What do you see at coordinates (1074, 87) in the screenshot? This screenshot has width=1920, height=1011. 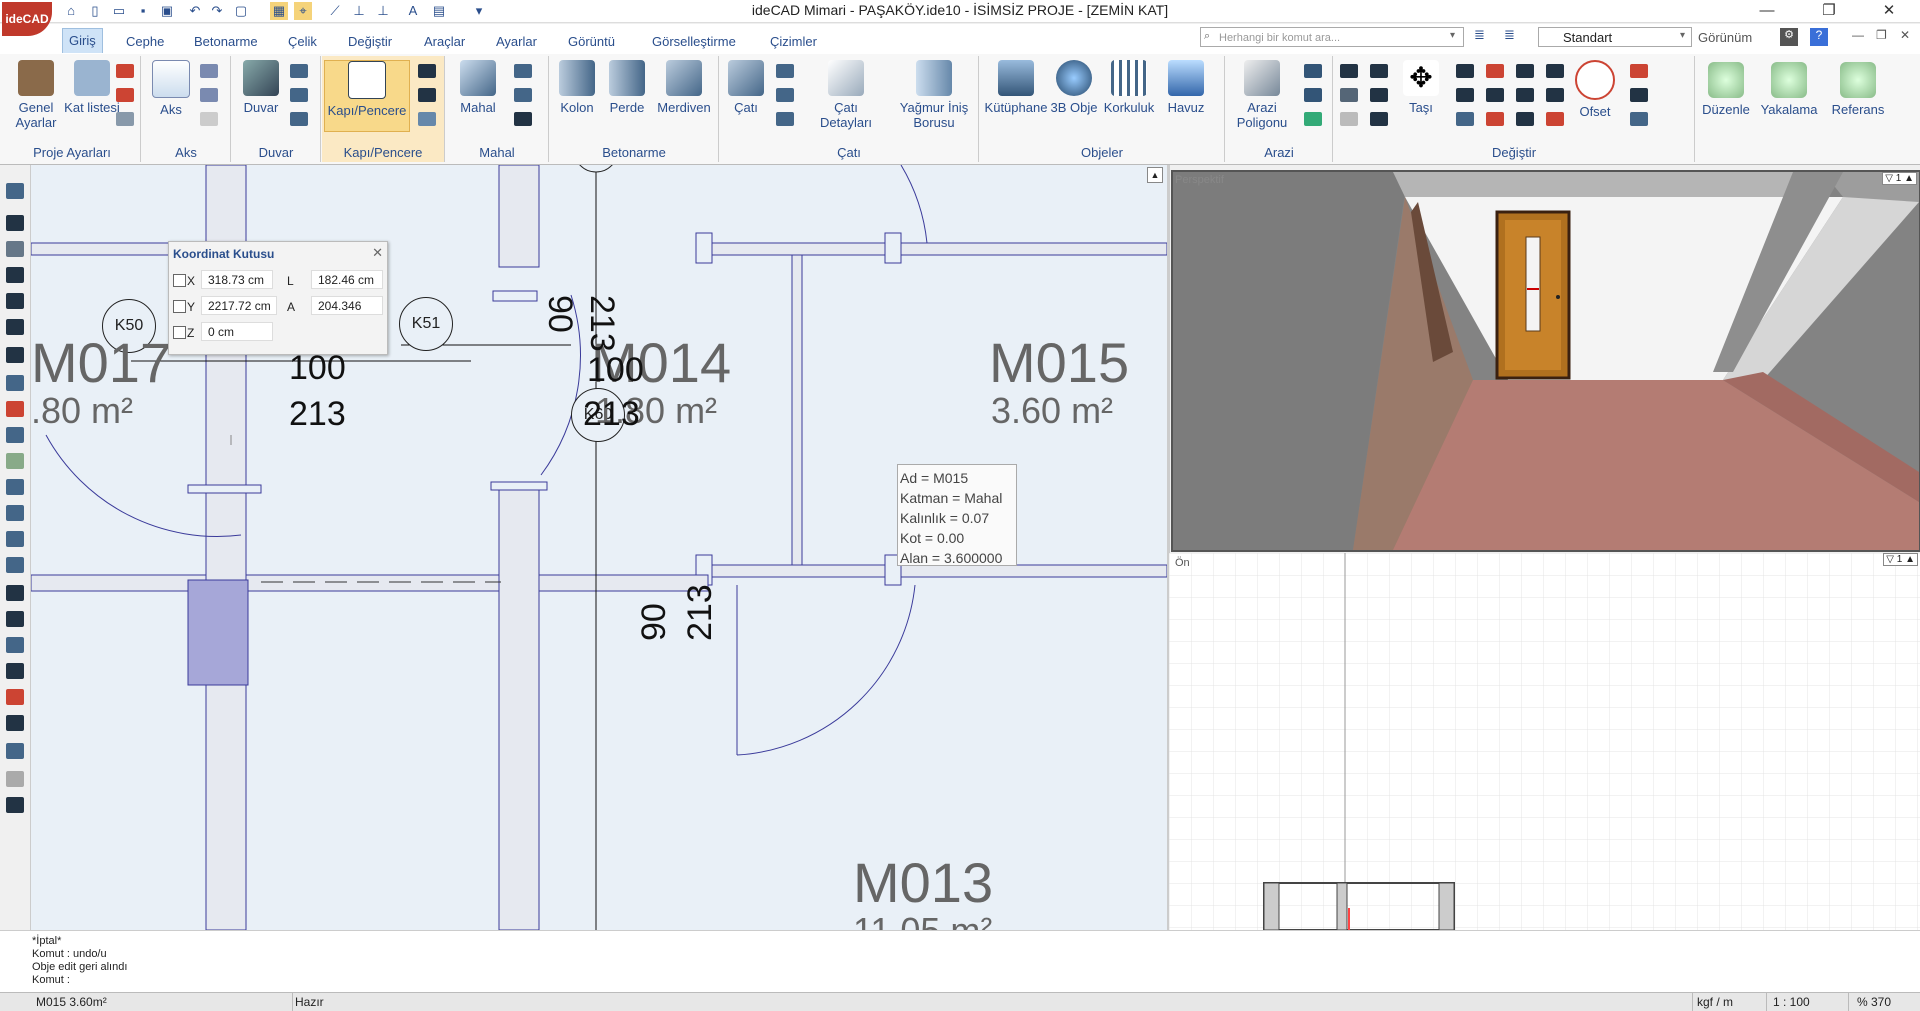 I see `obje-3b-button: 3B Obje` at bounding box center [1074, 87].